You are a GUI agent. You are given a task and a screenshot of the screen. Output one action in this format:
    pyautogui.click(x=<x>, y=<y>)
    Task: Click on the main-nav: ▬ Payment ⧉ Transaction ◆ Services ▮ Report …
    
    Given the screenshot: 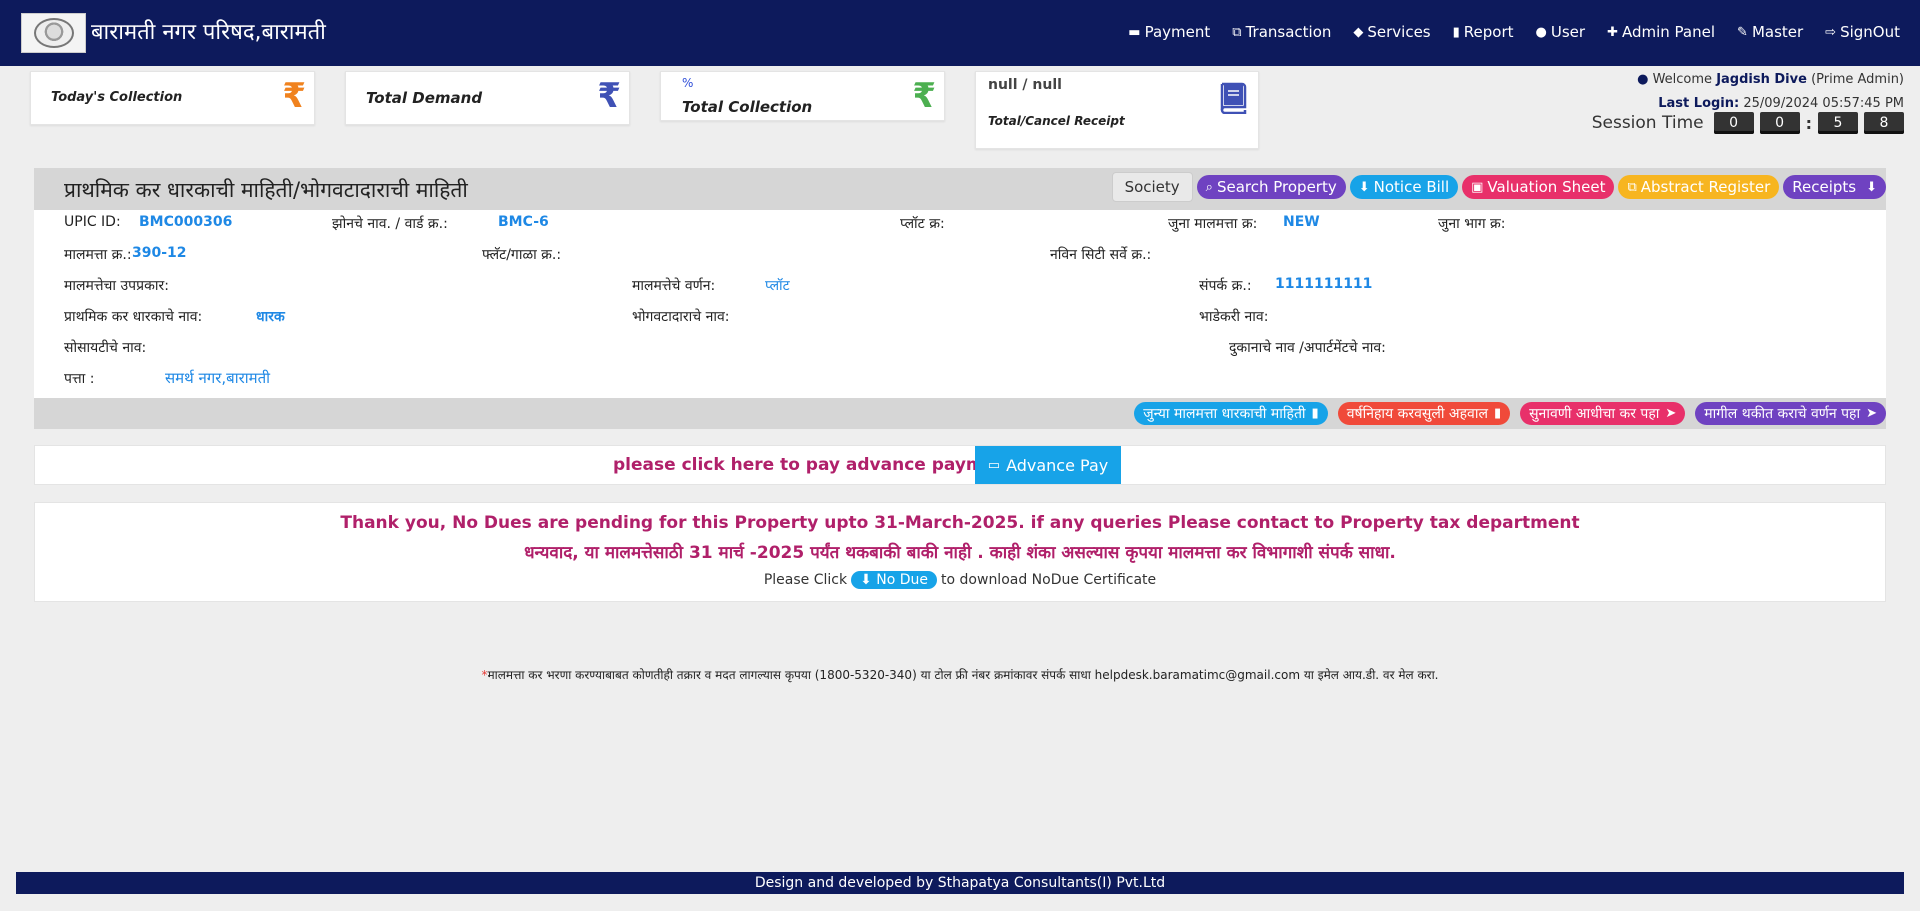 What is the action you would take?
    pyautogui.click(x=1503, y=32)
    